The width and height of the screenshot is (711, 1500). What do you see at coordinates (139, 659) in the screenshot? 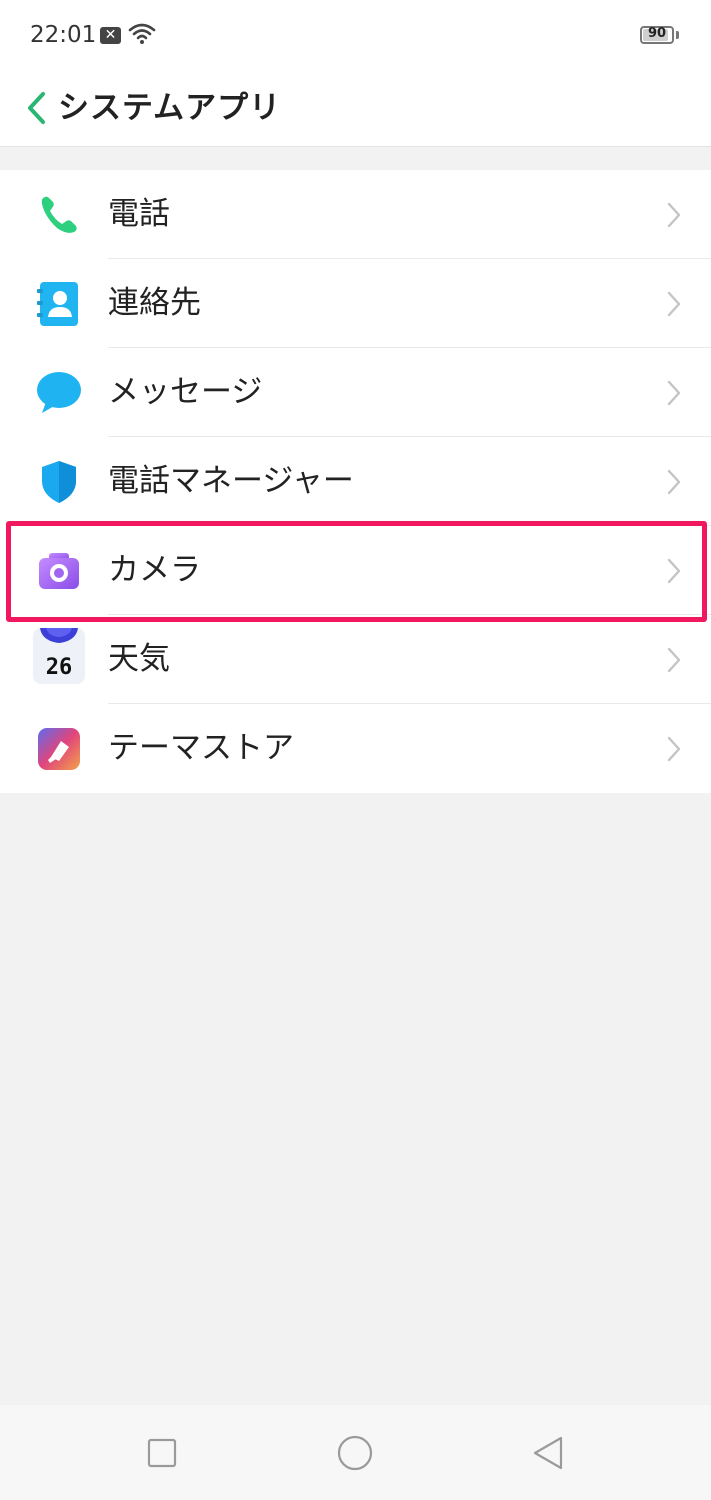
I see `app-label: 天気` at bounding box center [139, 659].